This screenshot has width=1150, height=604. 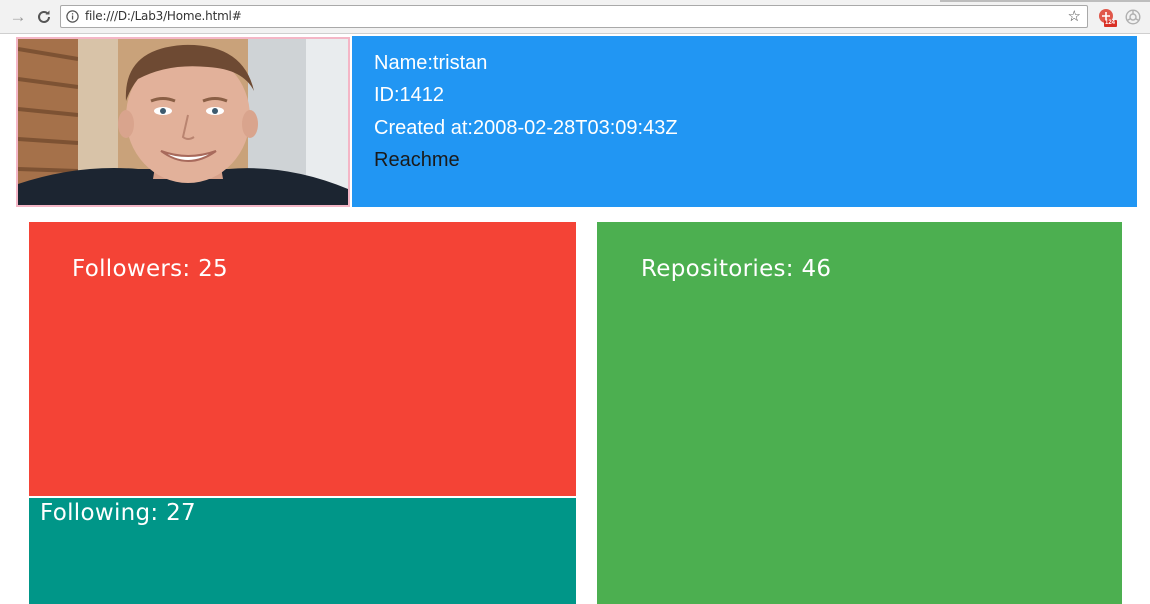 I want to click on repositories-label: Repositories: 46, so click(x=736, y=269).